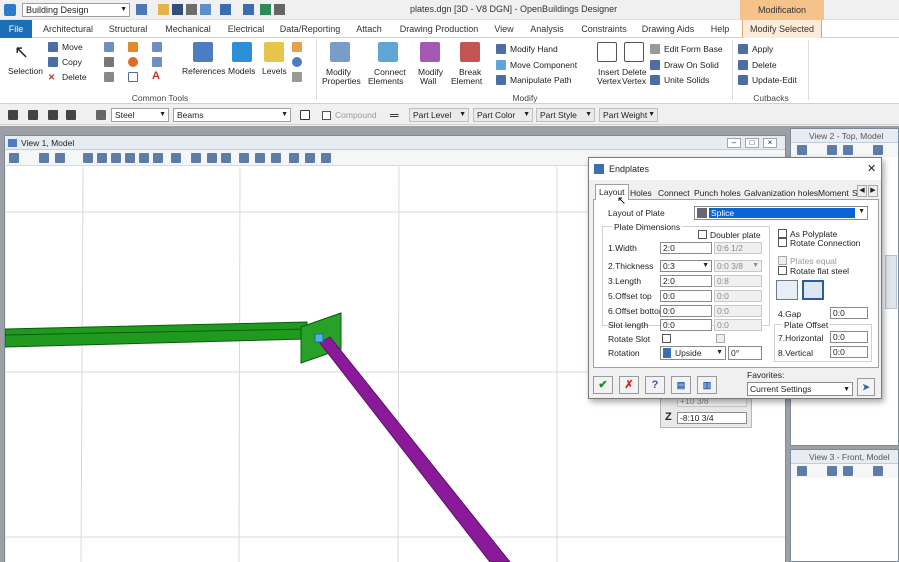 The image size is (899, 562). I want to click on line-tool-icon, so click(109, 47).